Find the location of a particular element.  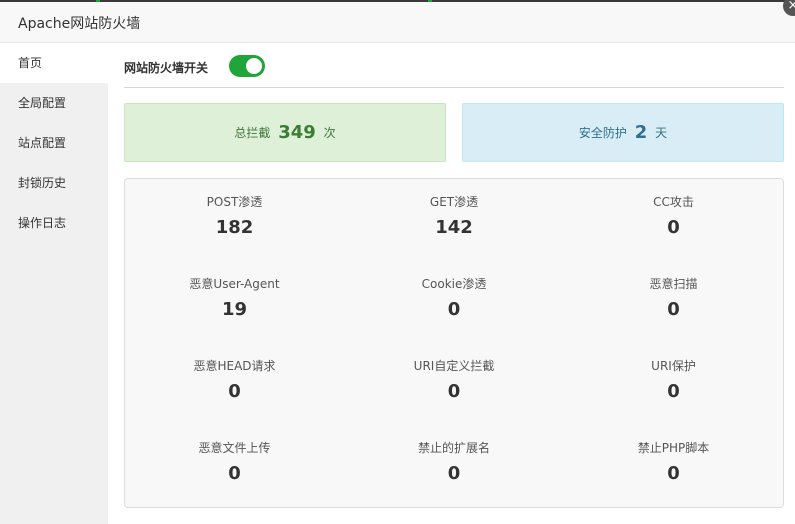

total-block-card: 总拦截 349 次 is located at coordinates (285, 132).